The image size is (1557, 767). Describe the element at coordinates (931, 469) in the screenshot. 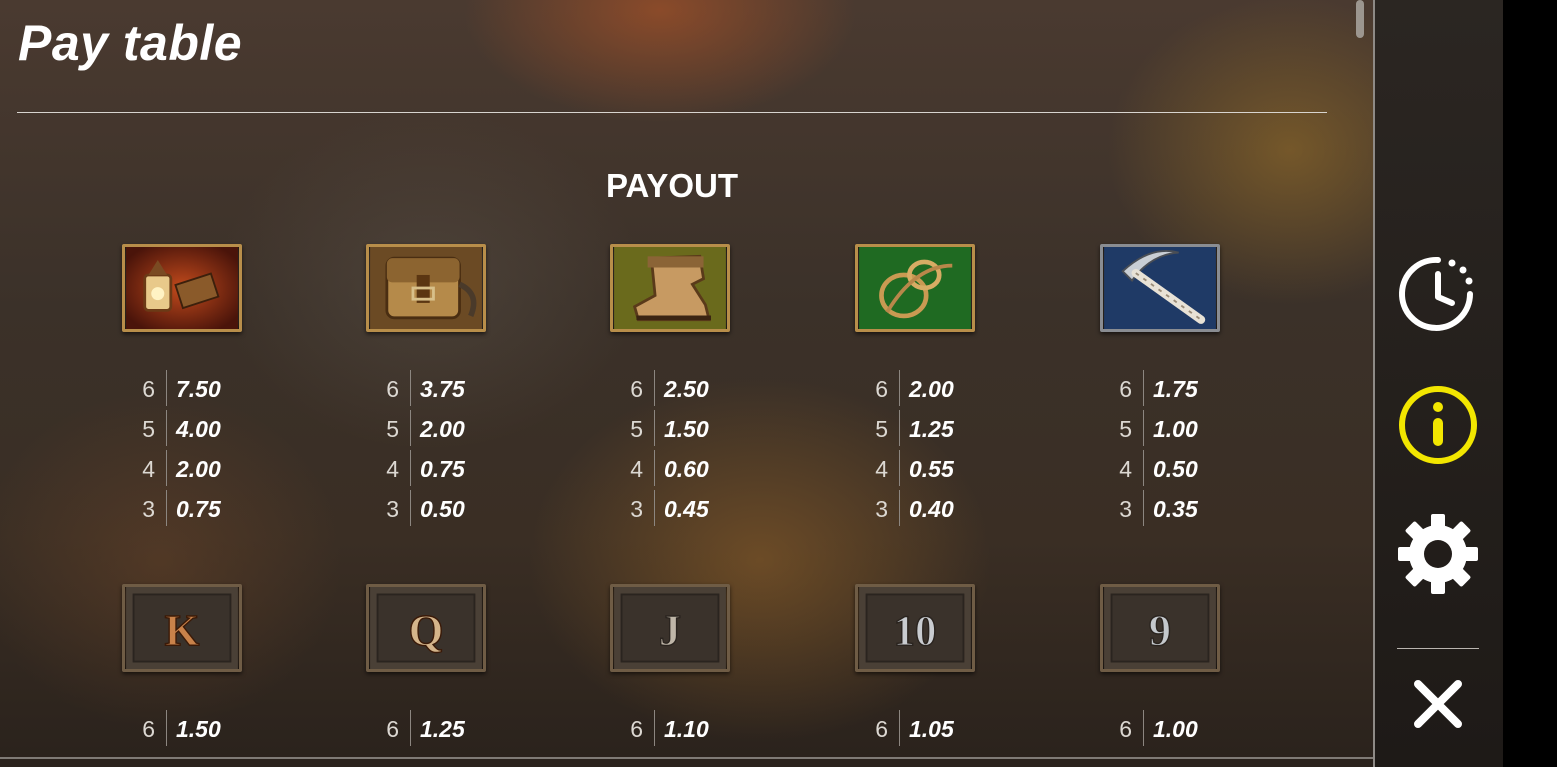

I see `payout-value: 0.55` at that location.